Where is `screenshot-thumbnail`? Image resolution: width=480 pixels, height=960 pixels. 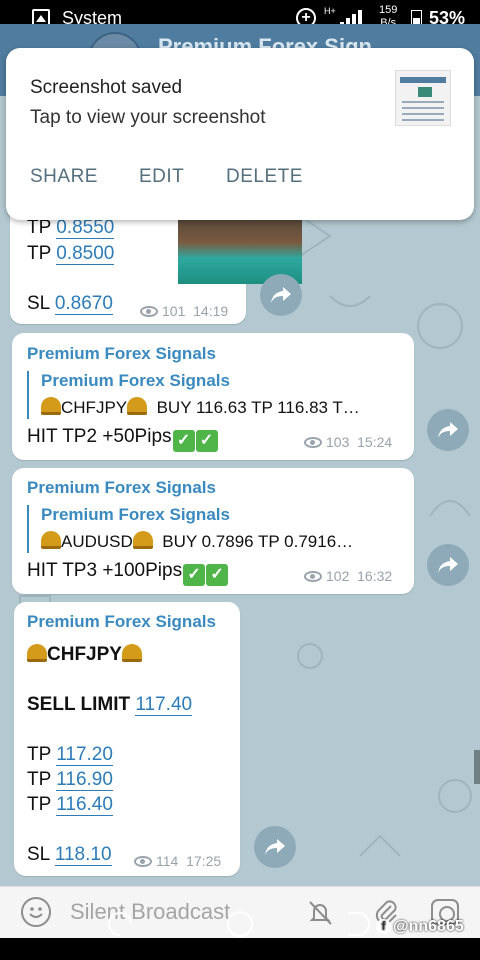
screenshot-thumbnail is located at coordinates (423, 98).